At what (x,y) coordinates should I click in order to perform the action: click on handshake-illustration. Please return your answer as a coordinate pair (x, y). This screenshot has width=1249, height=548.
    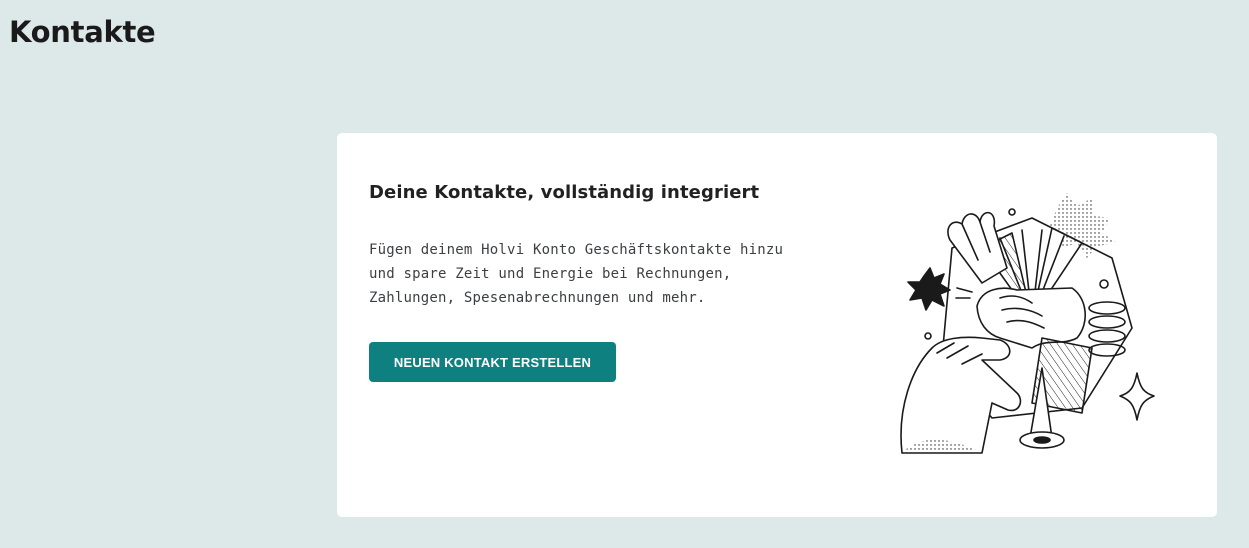
    Looking at the image, I should click on (1027, 328).